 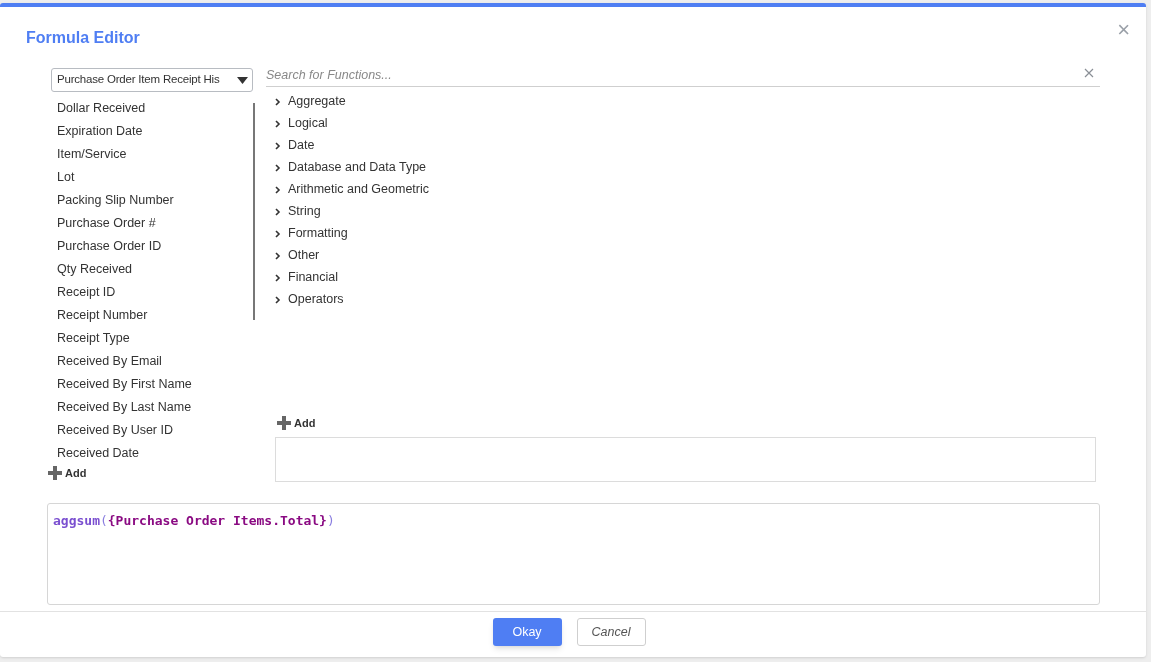 I want to click on field-item: Receipt Type, so click(x=151, y=338).